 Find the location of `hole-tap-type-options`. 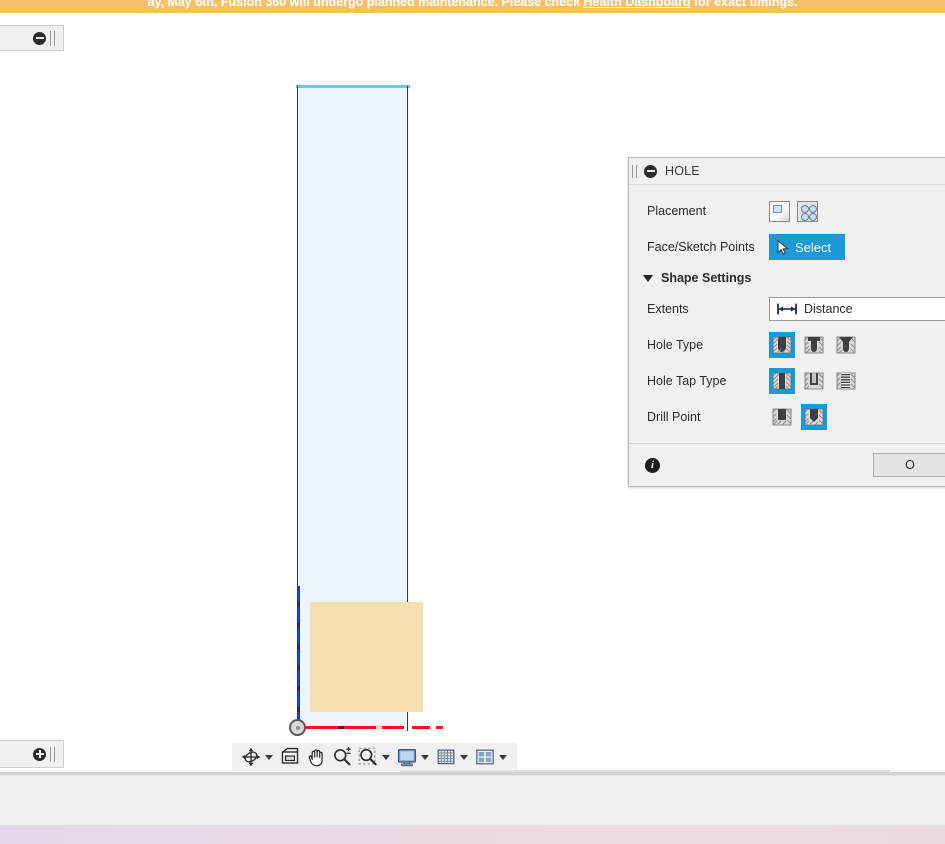

hole-tap-type-options is located at coordinates (814, 381).